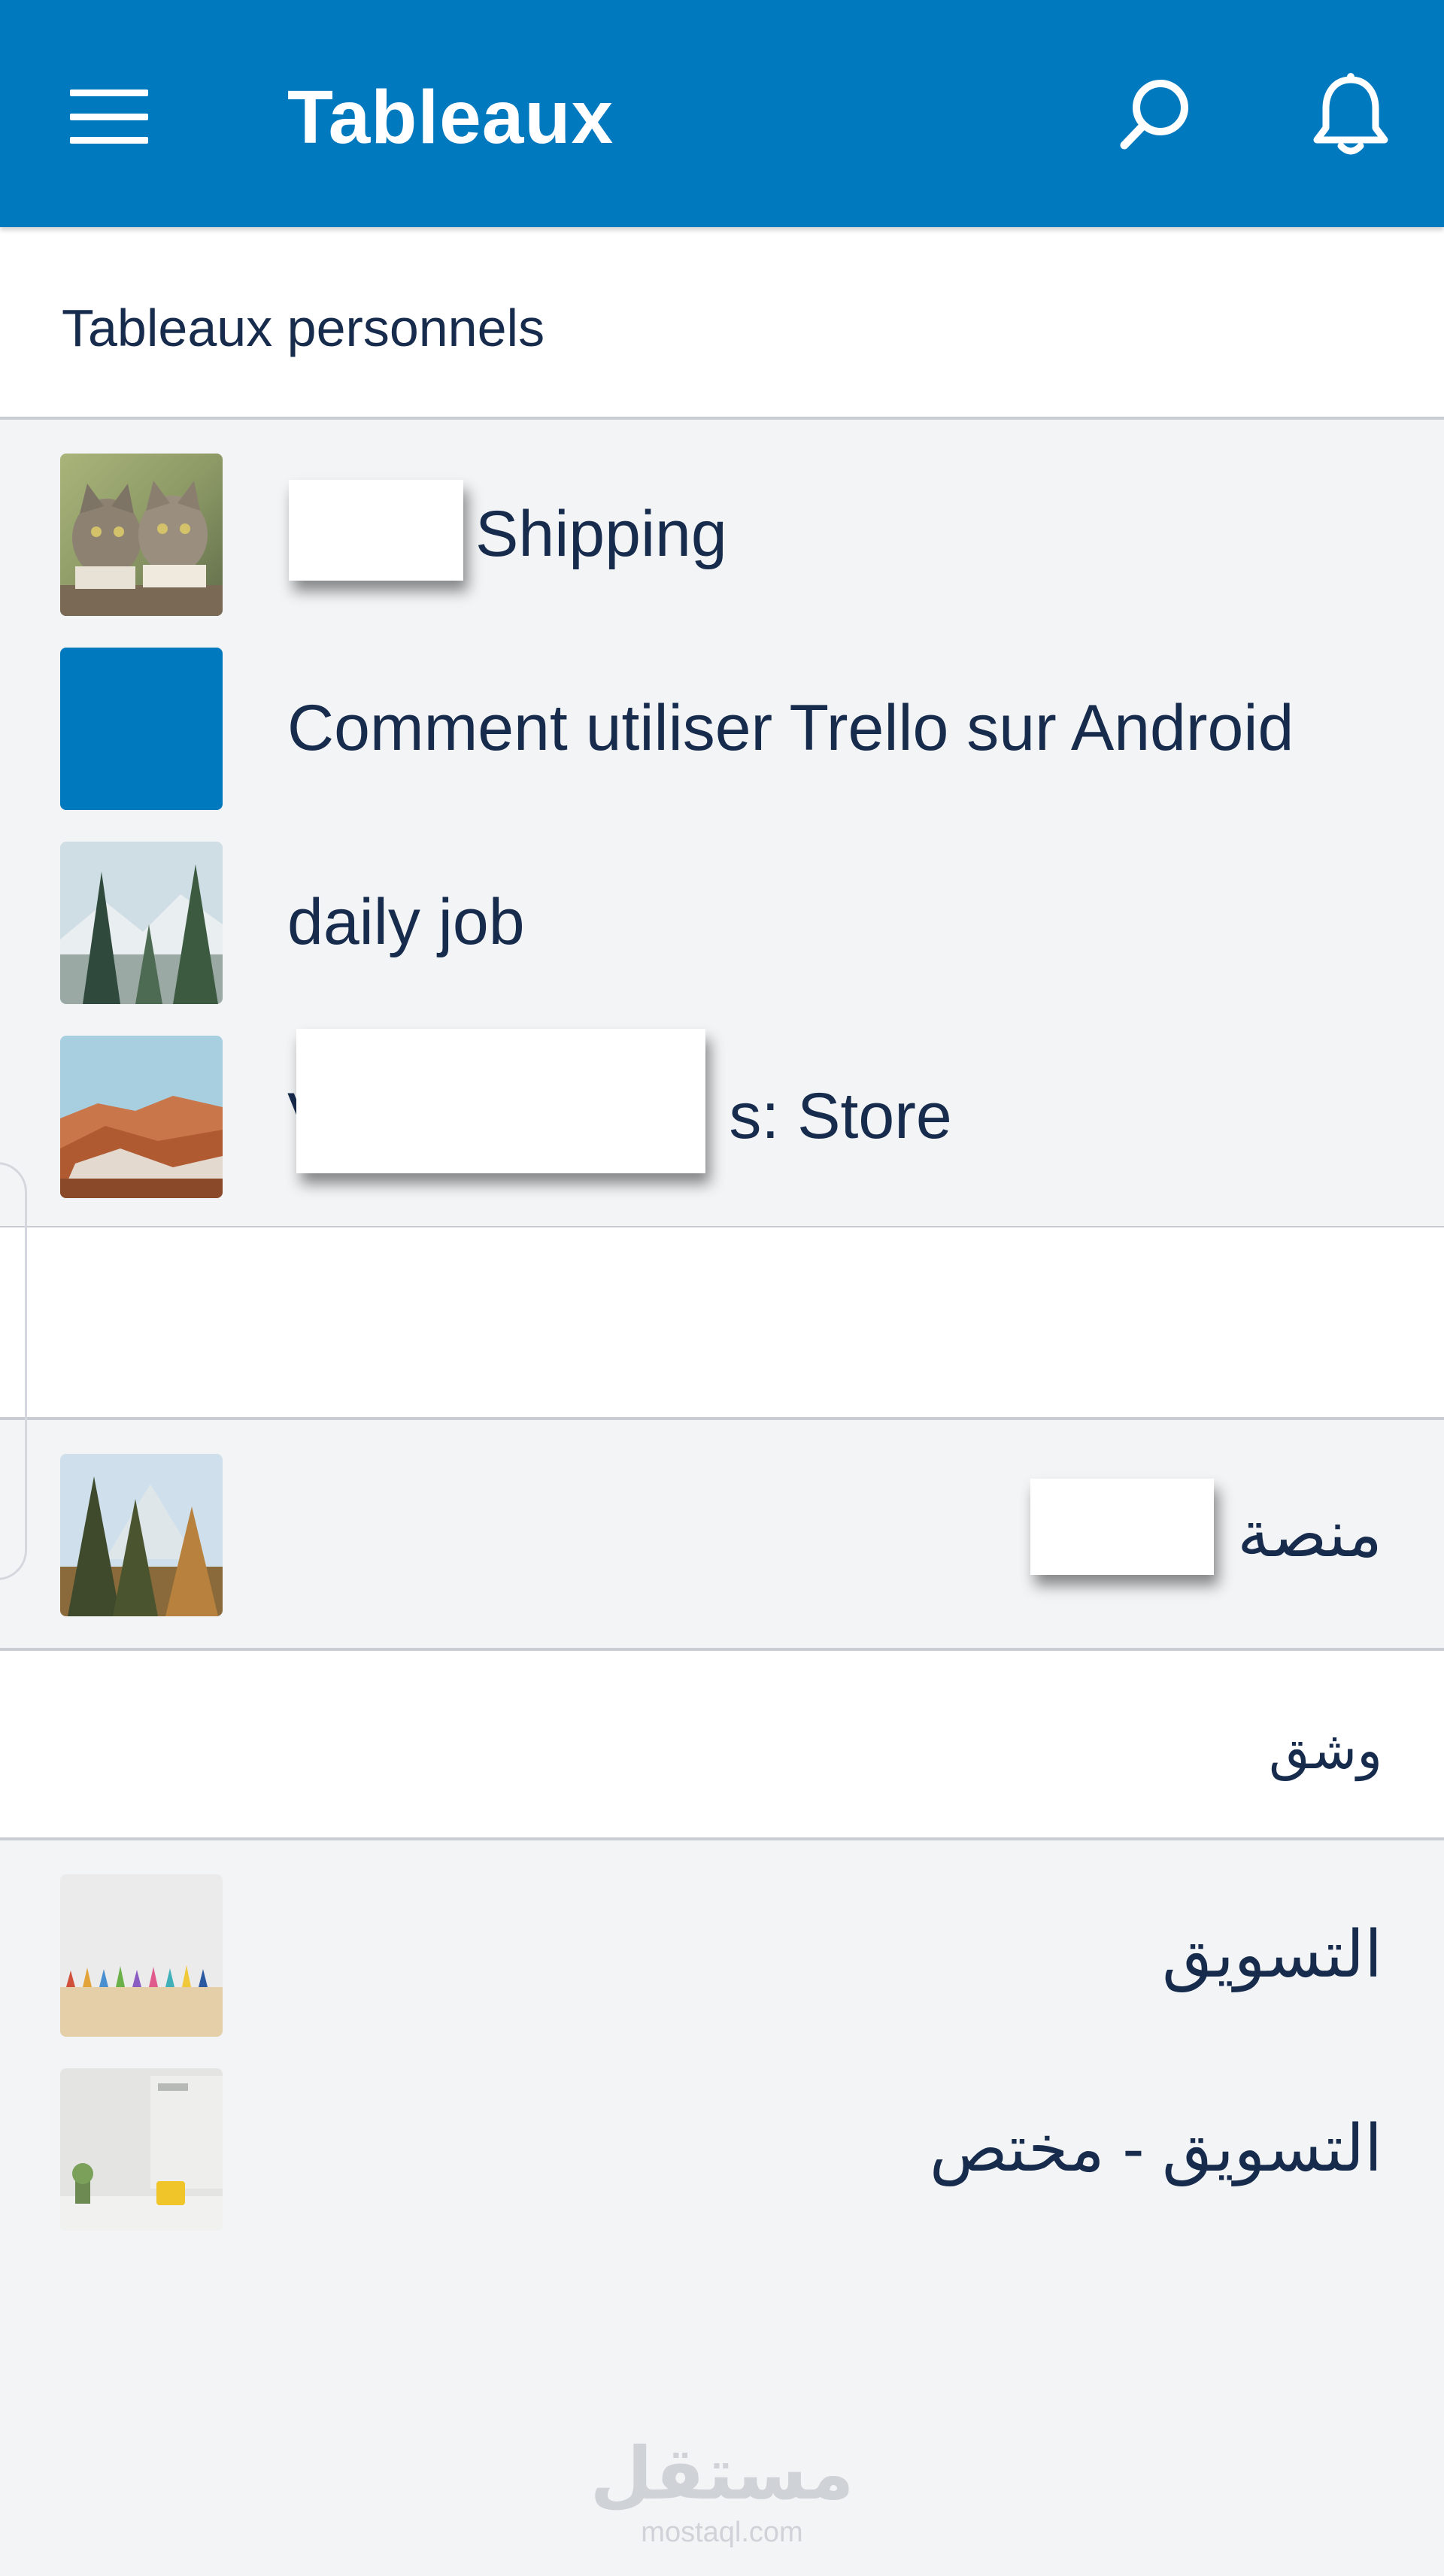  What do you see at coordinates (722, 2474) in the screenshot?
I see `watermark-logo: مستقل` at bounding box center [722, 2474].